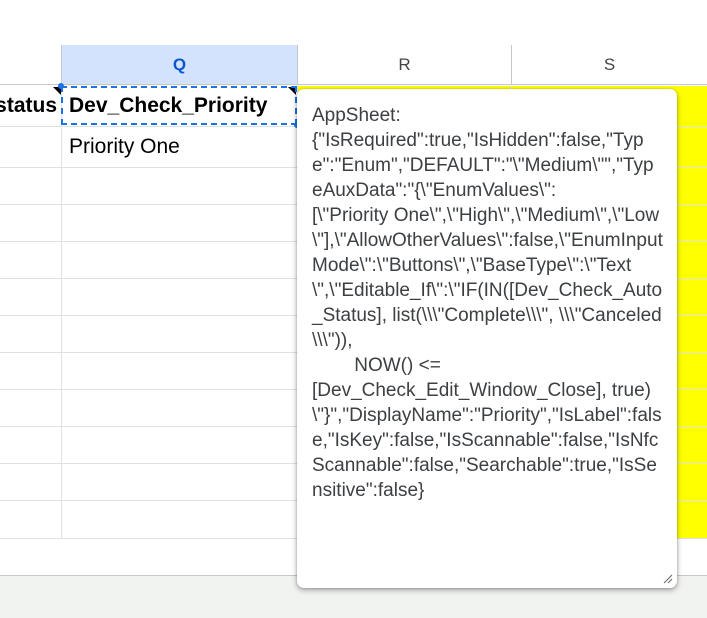 This screenshot has width=707, height=618. Describe the element at coordinates (61, 86) in the screenshot. I see `selection-handle` at that location.